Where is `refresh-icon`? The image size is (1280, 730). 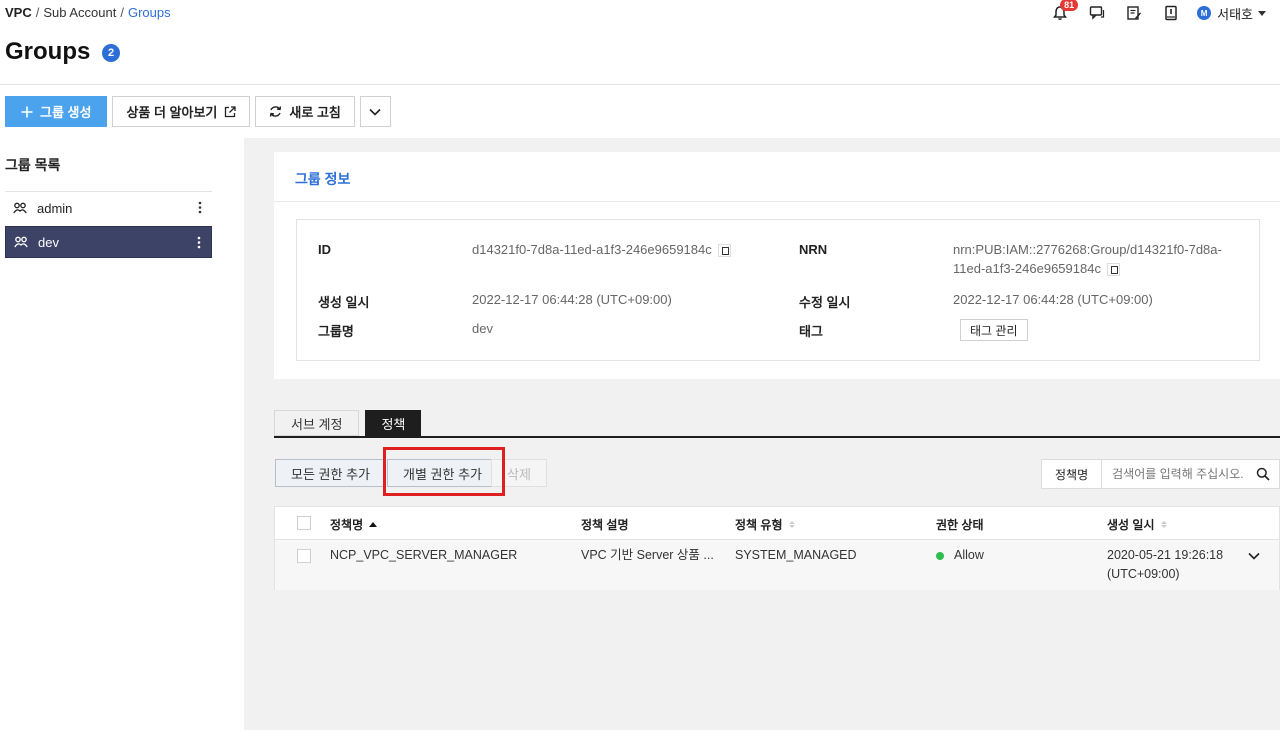
refresh-icon is located at coordinates (276, 111).